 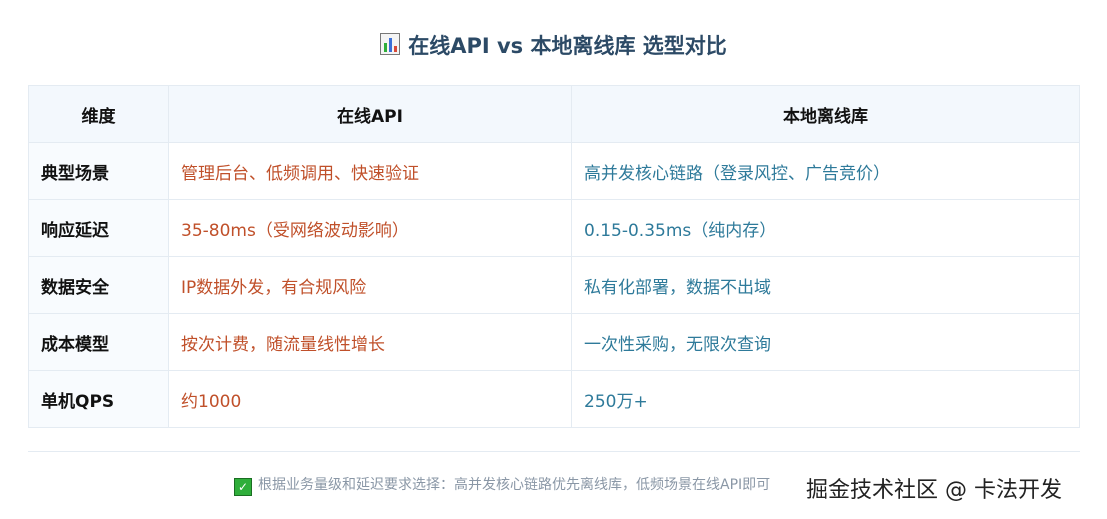 What do you see at coordinates (825, 285) in the screenshot?
I see `local-cell: 私有化部署，数据不出域` at bounding box center [825, 285].